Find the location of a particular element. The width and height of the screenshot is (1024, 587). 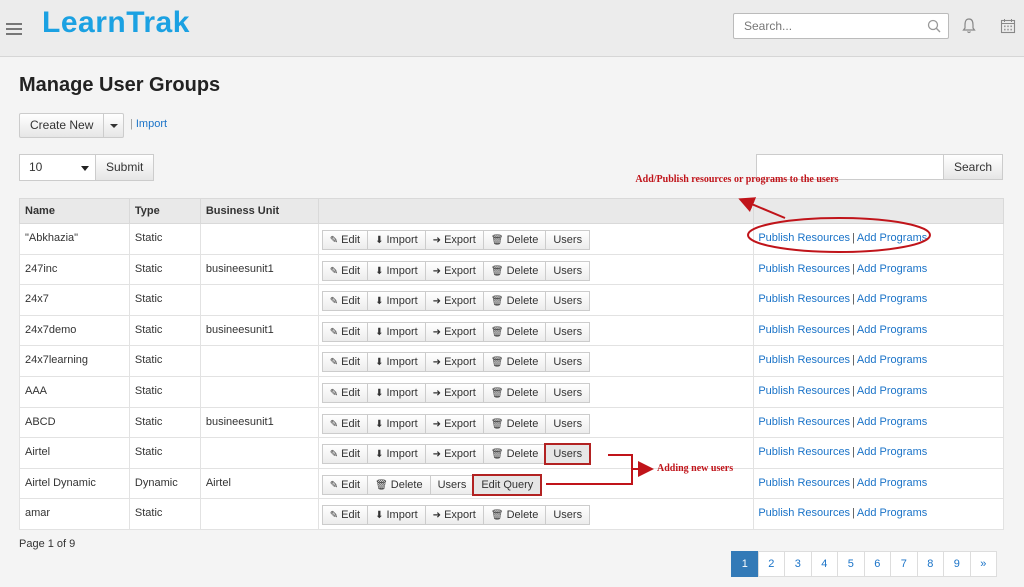

pagination-page: 6 is located at coordinates (877, 564).